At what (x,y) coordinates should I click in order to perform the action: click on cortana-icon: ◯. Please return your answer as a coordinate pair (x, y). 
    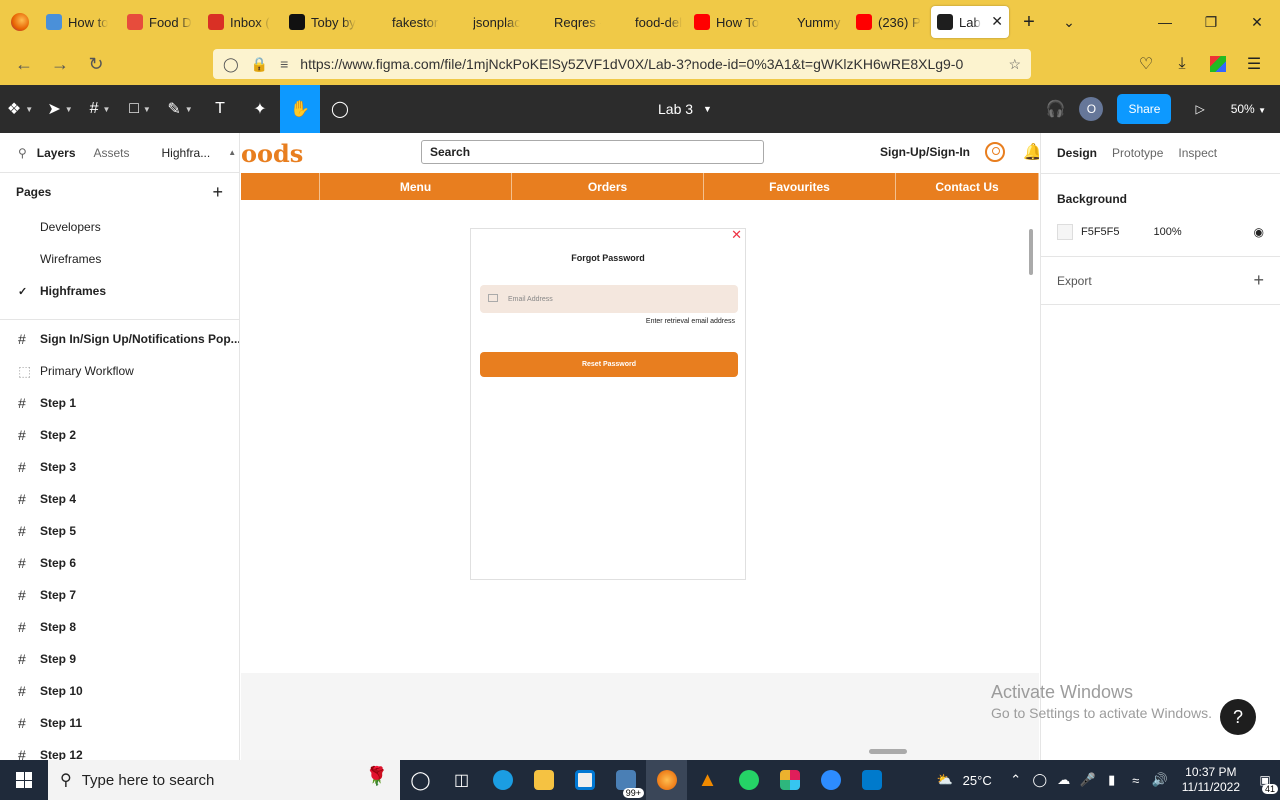
    Looking at the image, I should click on (420, 780).